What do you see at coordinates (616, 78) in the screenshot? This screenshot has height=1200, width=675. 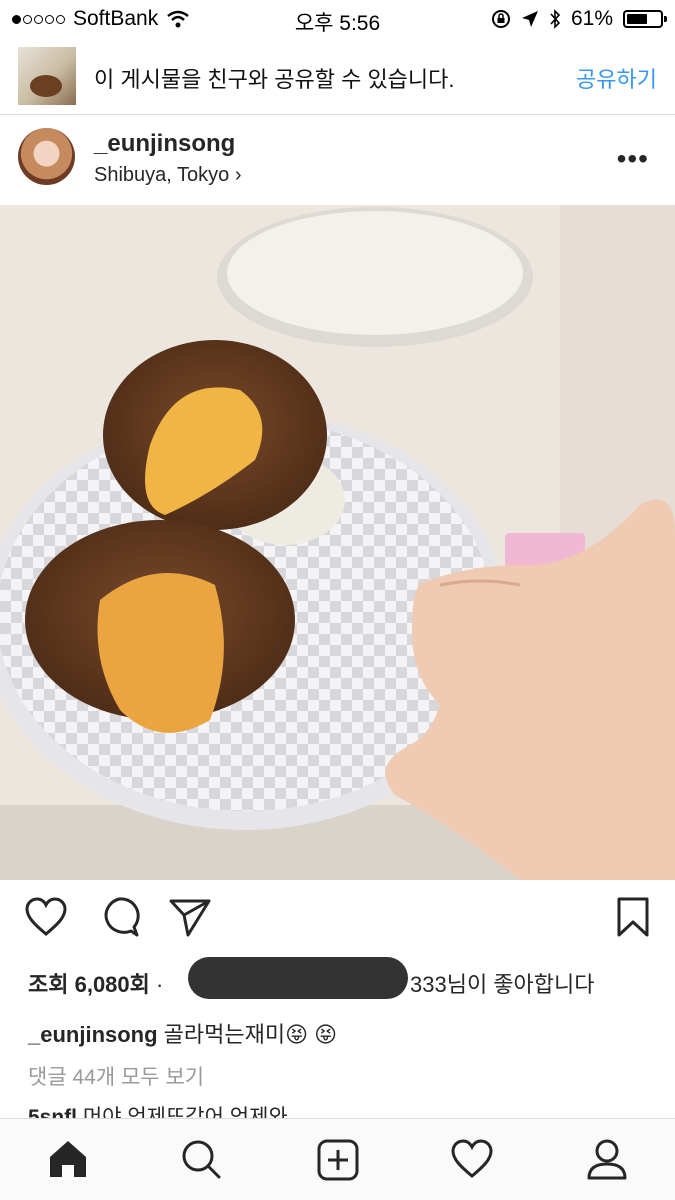 I see `share-button: 공유하기` at bounding box center [616, 78].